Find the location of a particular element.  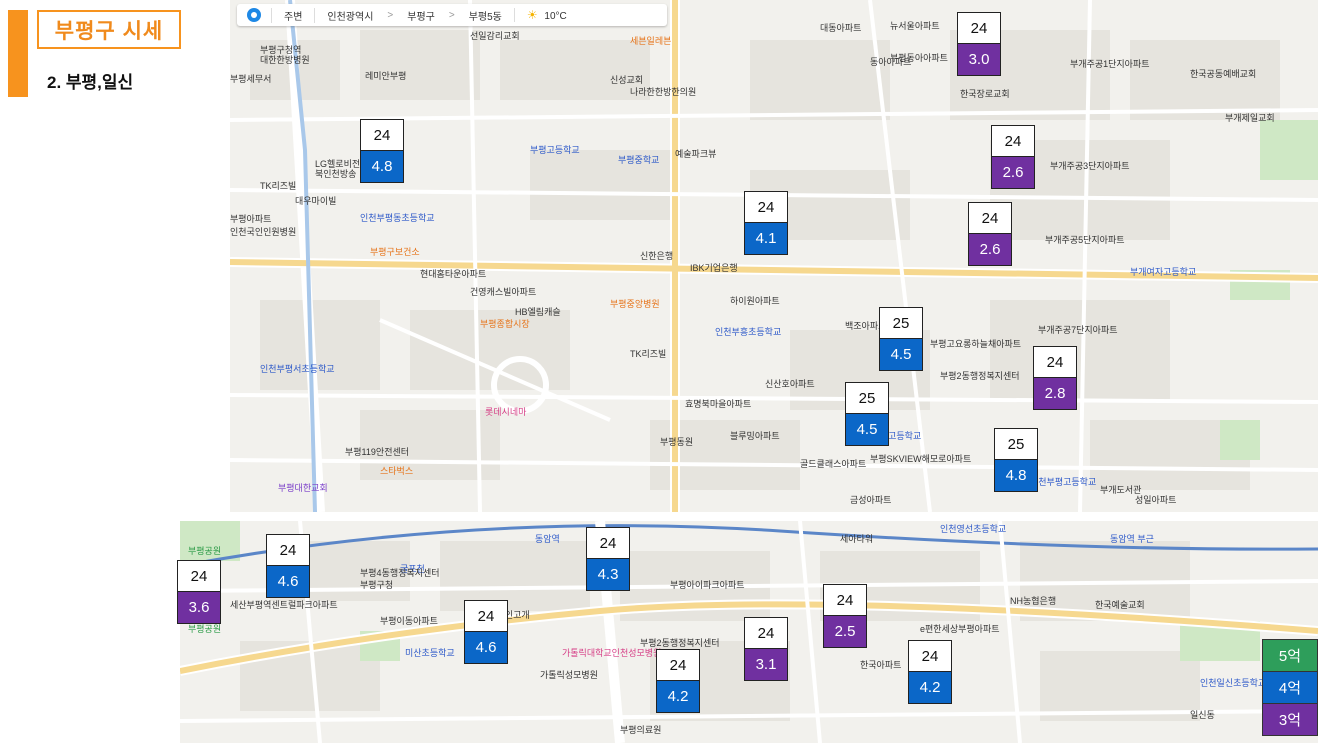

map-label: 인천영선초등학교 is located at coordinates (973, 529).